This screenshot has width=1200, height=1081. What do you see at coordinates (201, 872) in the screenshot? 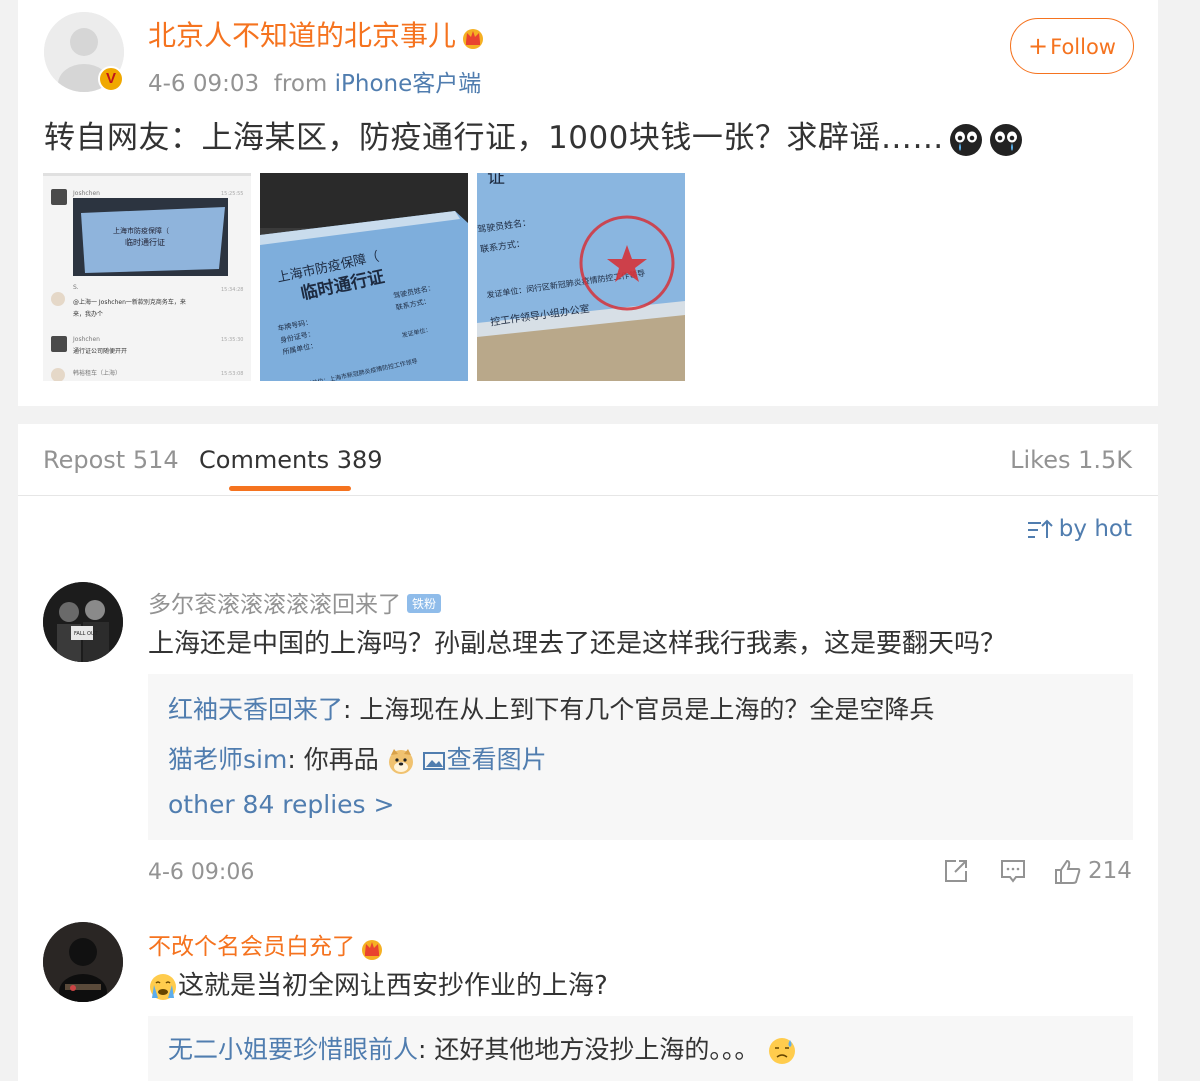
I see `comment-timestamp: 4-6 09:06` at bounding box center [201, 872].